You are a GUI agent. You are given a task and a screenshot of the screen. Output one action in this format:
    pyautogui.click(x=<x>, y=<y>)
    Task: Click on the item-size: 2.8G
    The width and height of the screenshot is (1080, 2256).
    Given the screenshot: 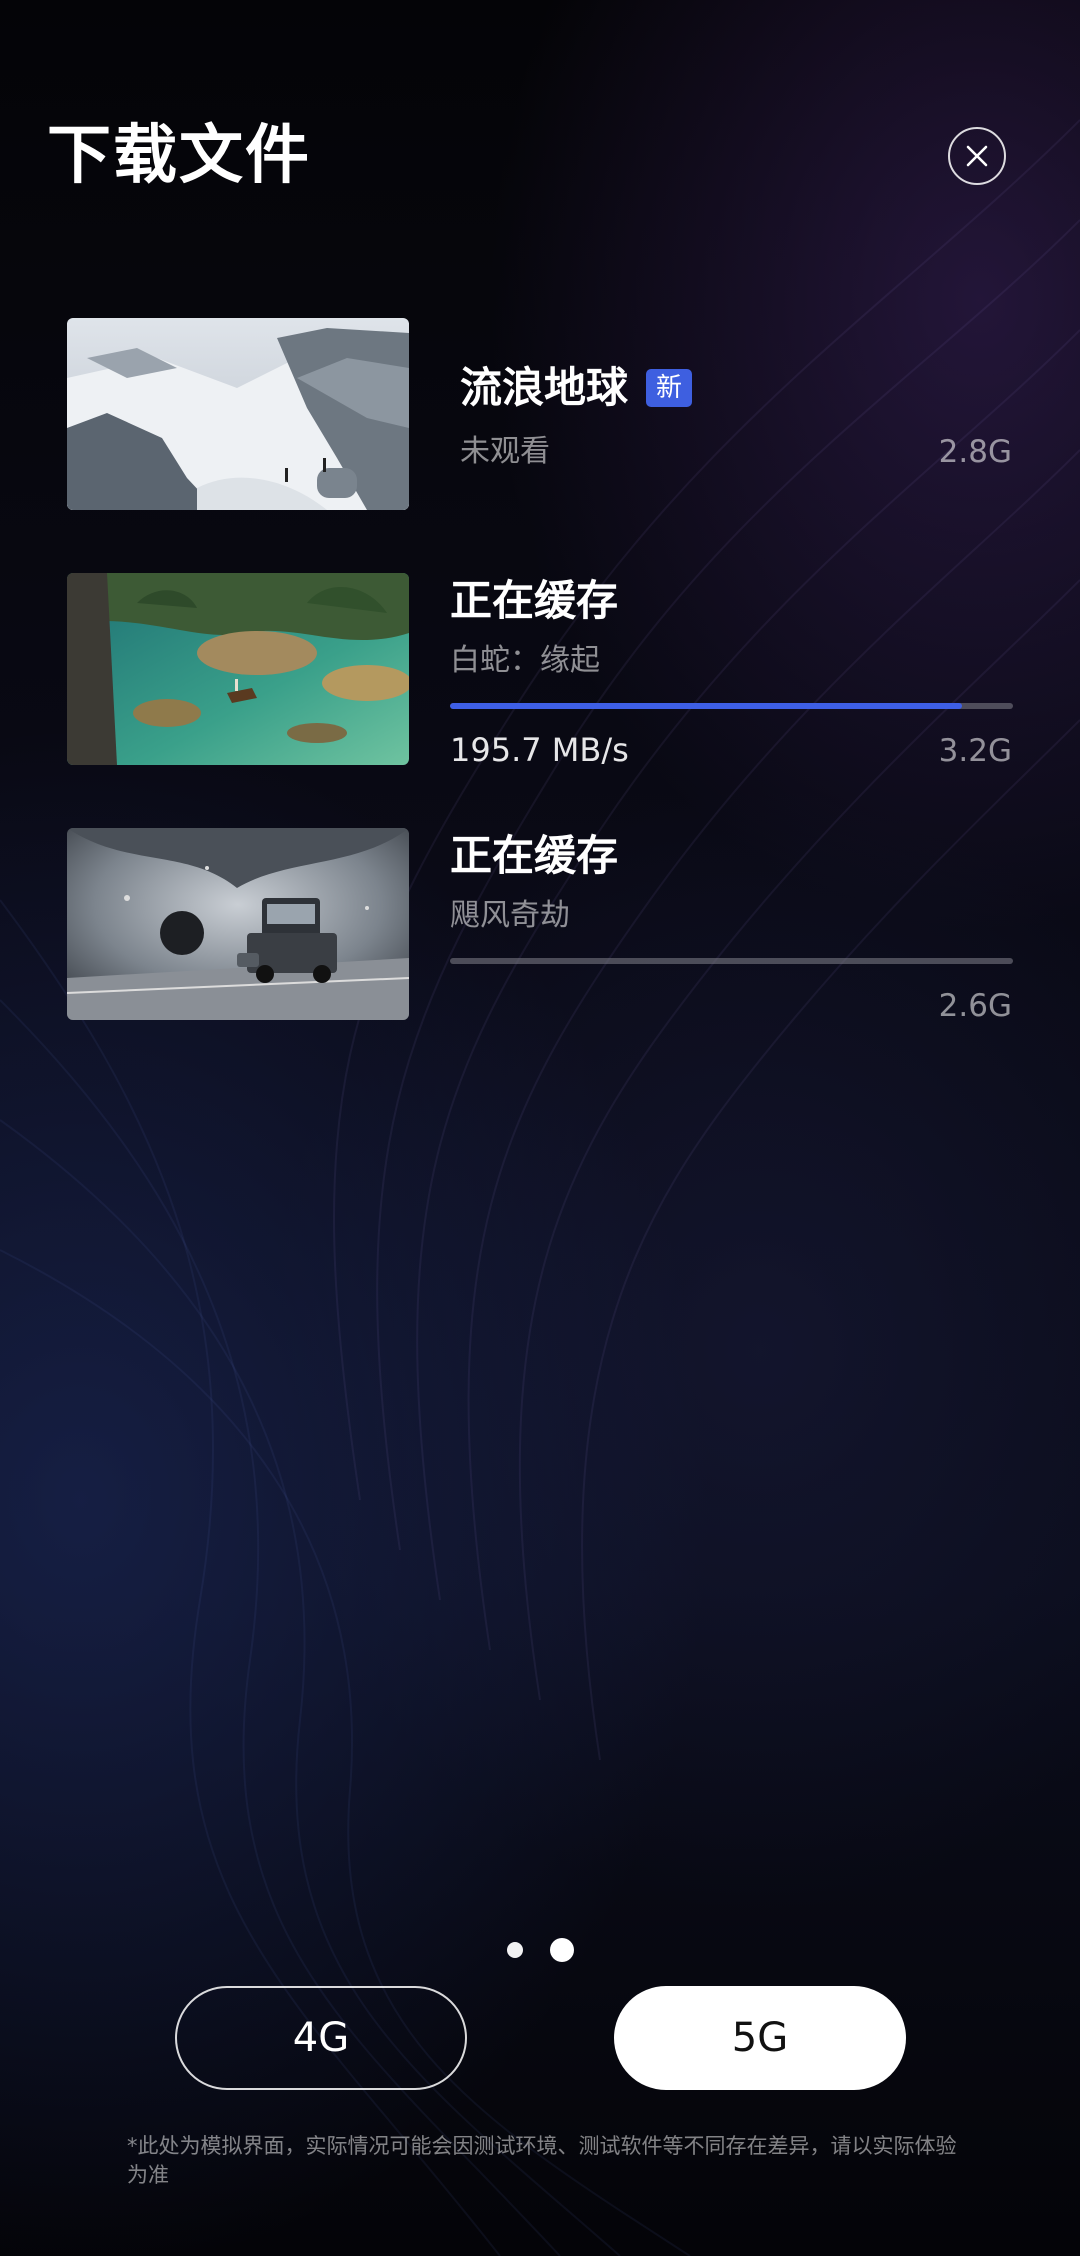 What is the action you would take?
    pyautogui.click(x=975, y=452)
    